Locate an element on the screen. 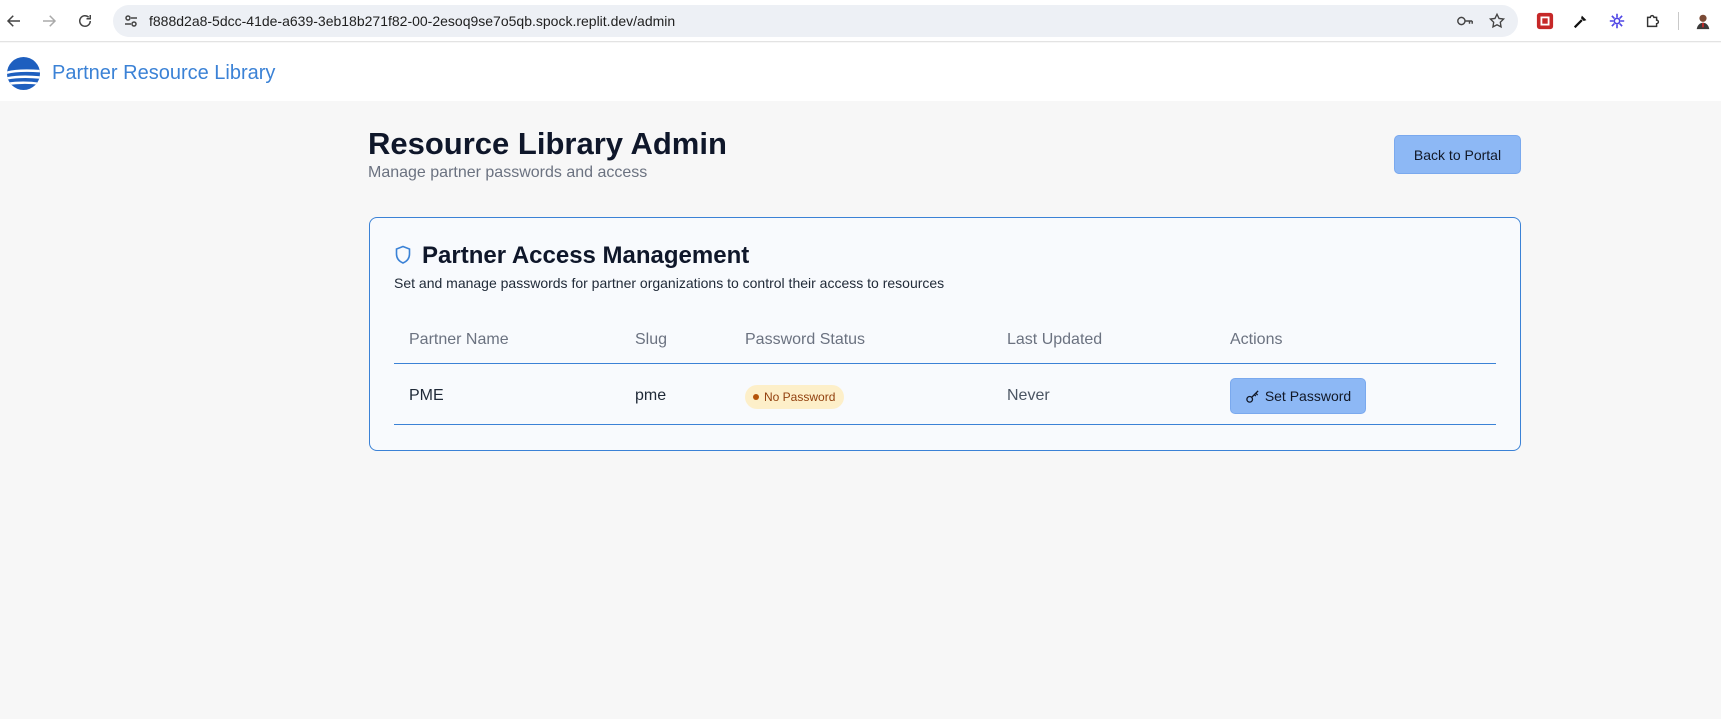  app-header: Partner Resource Library is located at coordinates (860, 72).